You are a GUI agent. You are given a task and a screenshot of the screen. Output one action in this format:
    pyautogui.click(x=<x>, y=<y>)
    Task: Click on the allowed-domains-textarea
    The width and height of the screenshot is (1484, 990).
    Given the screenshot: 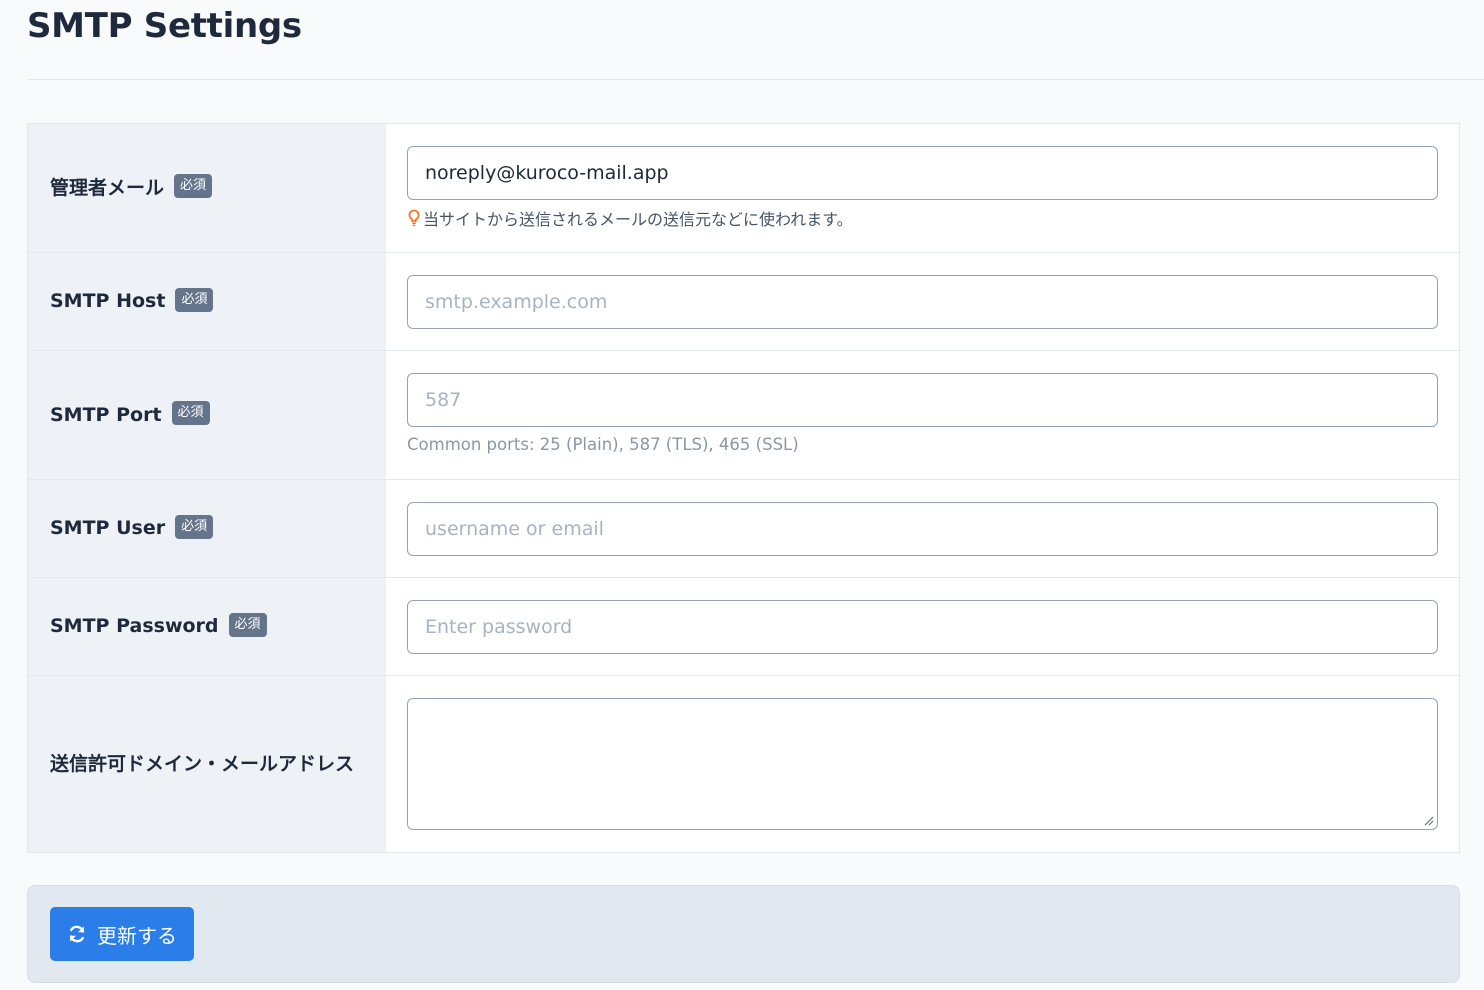 What is the action you would take?
    pyautogui.click(x=922, y=764)
    